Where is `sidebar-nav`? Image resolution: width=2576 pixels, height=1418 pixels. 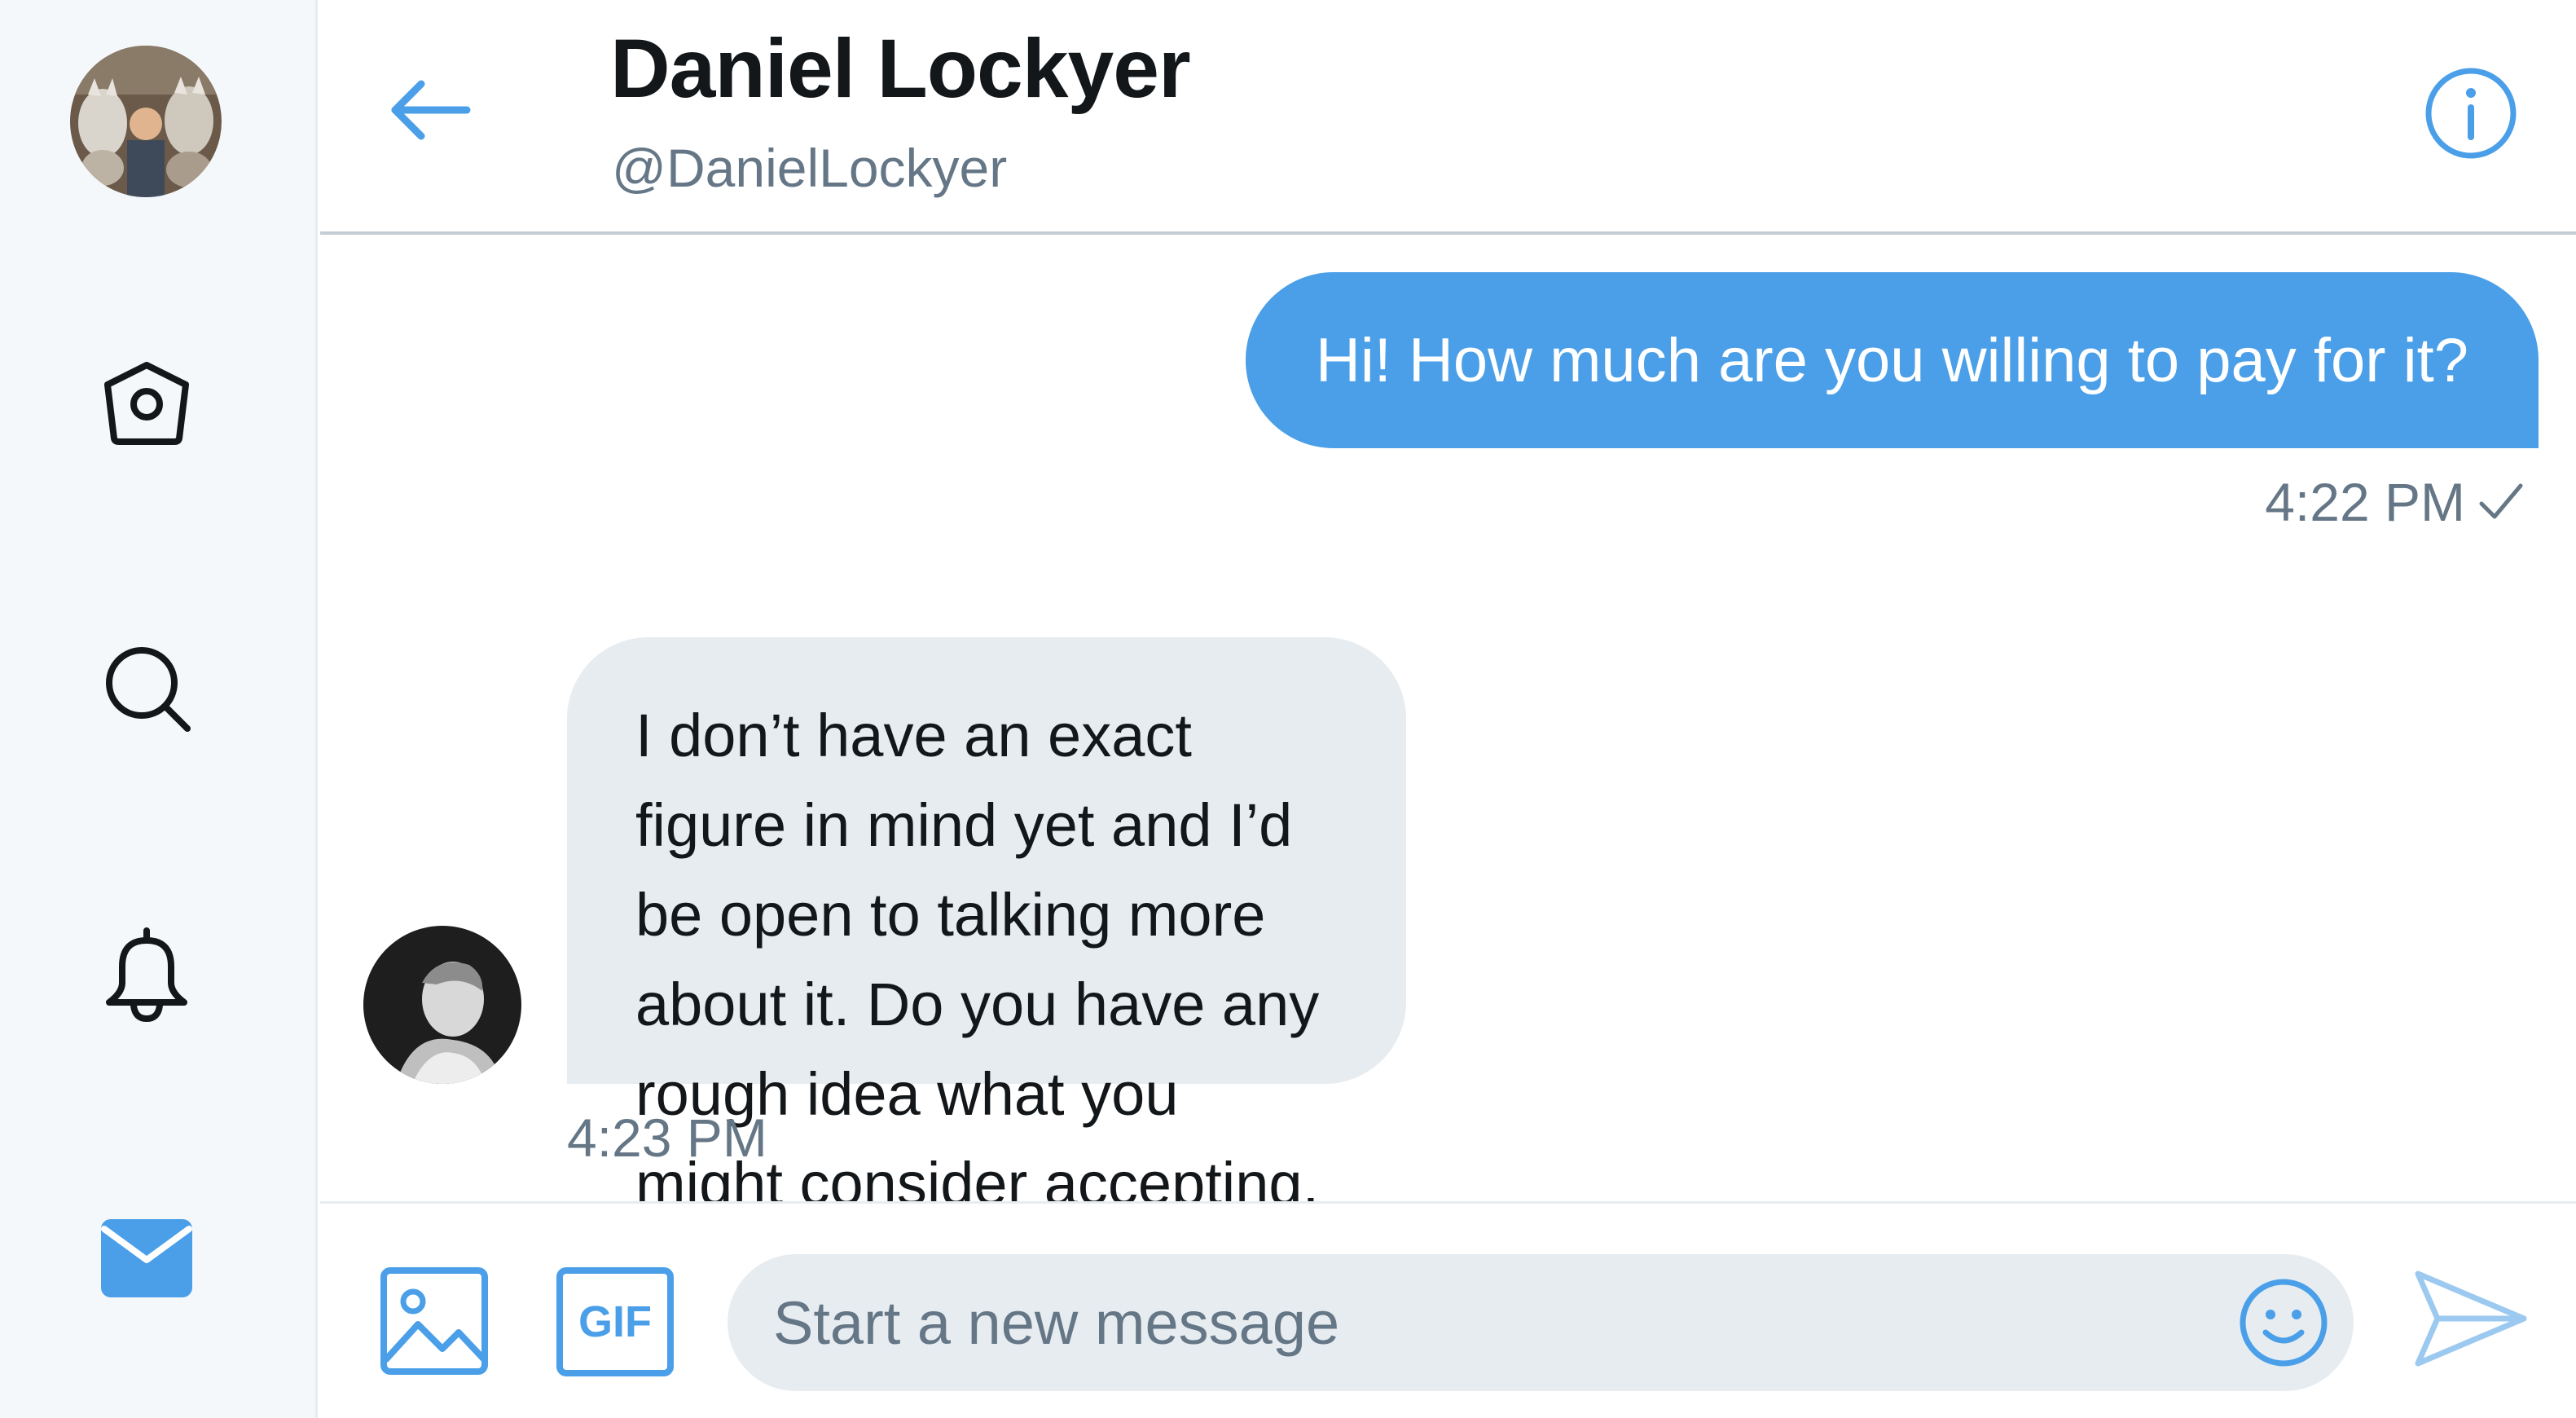
sidebar-nav is located at coordinates (159, 709).